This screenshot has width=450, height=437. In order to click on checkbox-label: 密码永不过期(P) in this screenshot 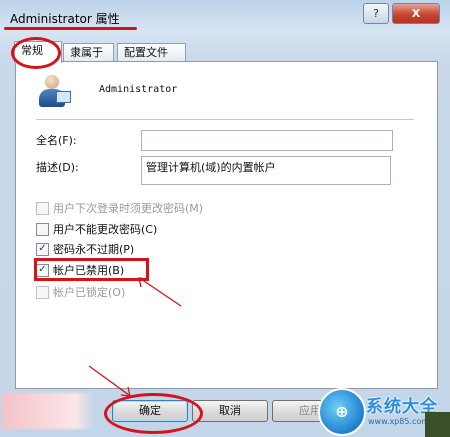, I will do `click(94, 249)`.